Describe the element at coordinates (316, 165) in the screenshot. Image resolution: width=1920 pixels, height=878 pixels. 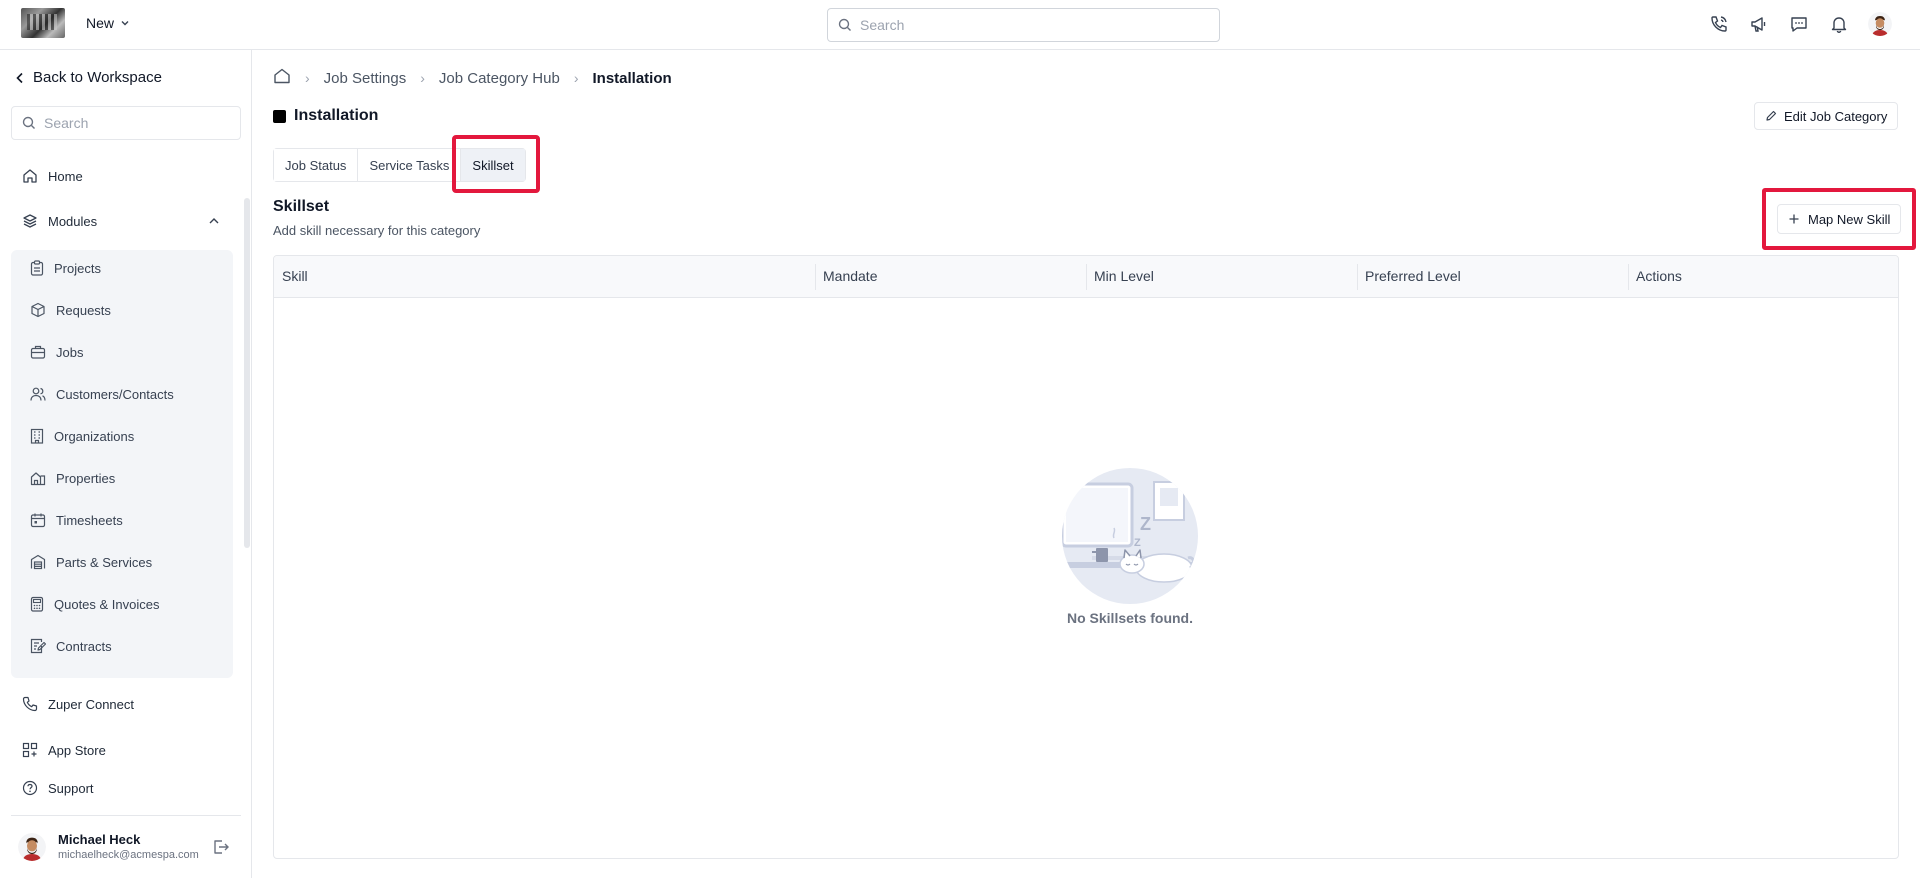
I see `tab-job-status: Job Status` at that location.